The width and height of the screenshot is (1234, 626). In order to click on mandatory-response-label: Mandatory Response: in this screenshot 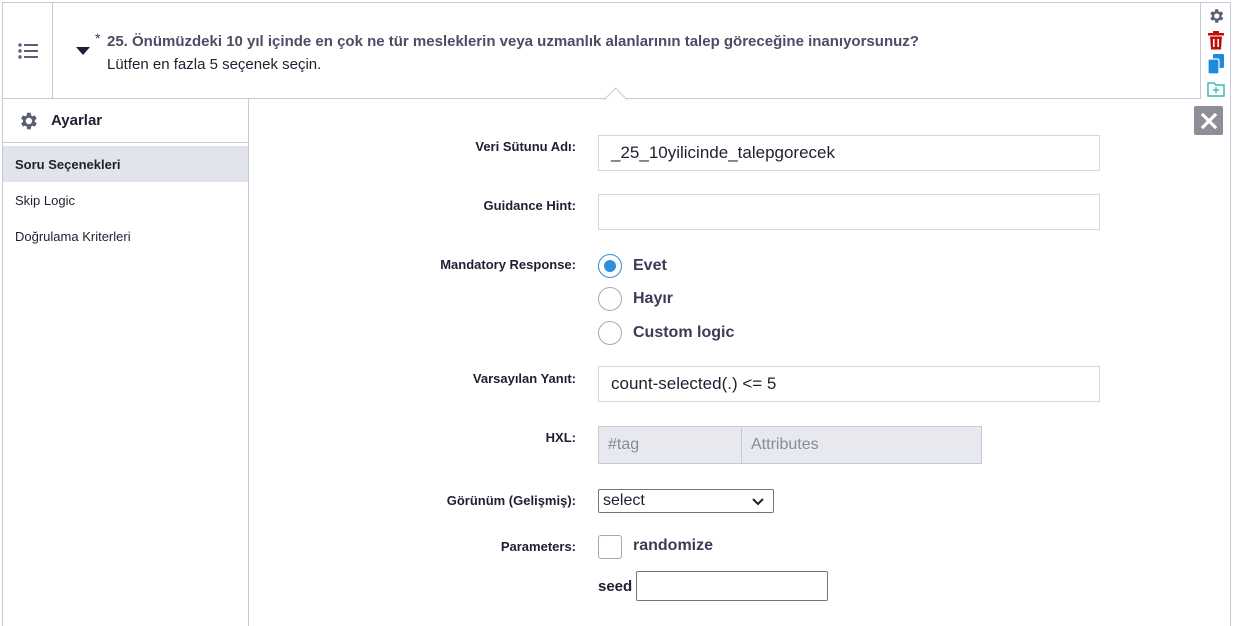, I will do `click(508, 264)`.